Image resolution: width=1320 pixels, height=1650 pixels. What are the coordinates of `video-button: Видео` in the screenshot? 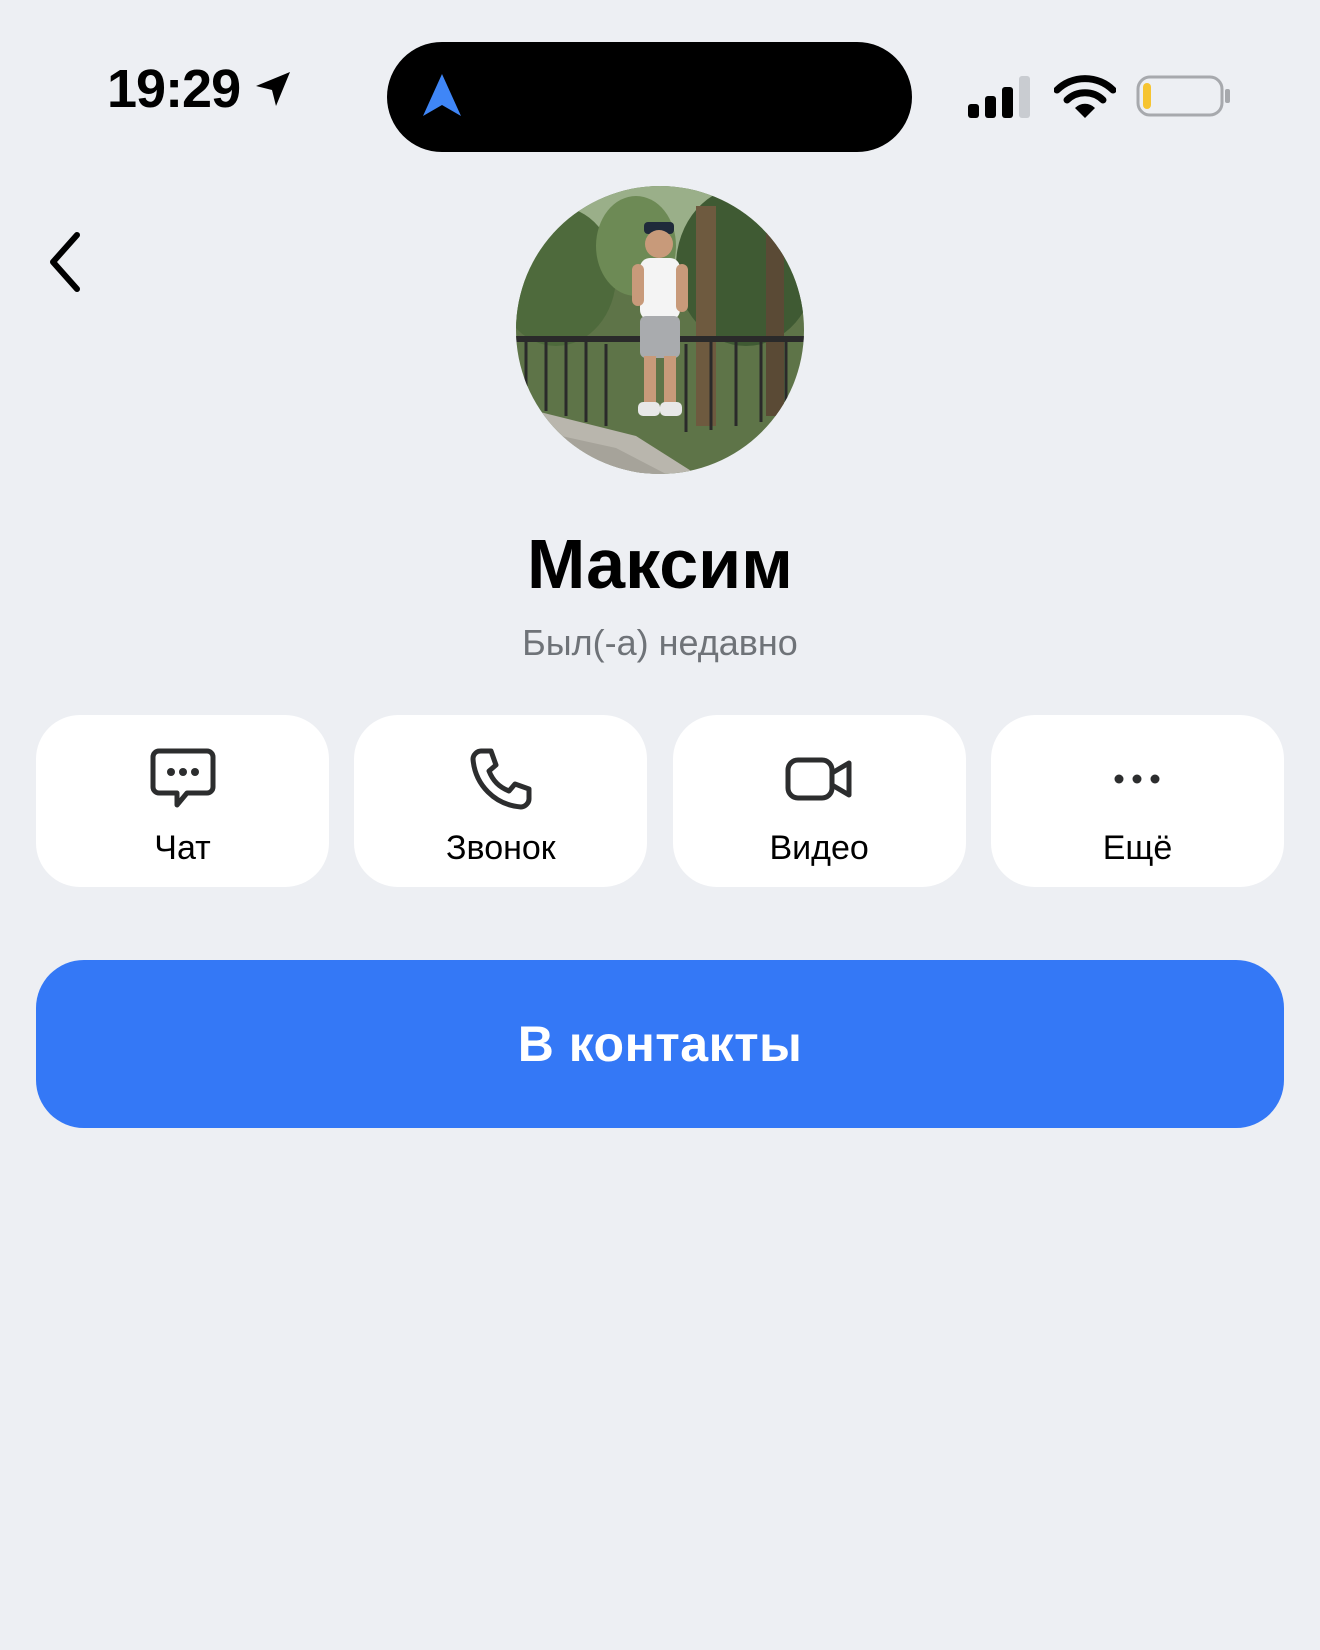 It's located at (819, 801).